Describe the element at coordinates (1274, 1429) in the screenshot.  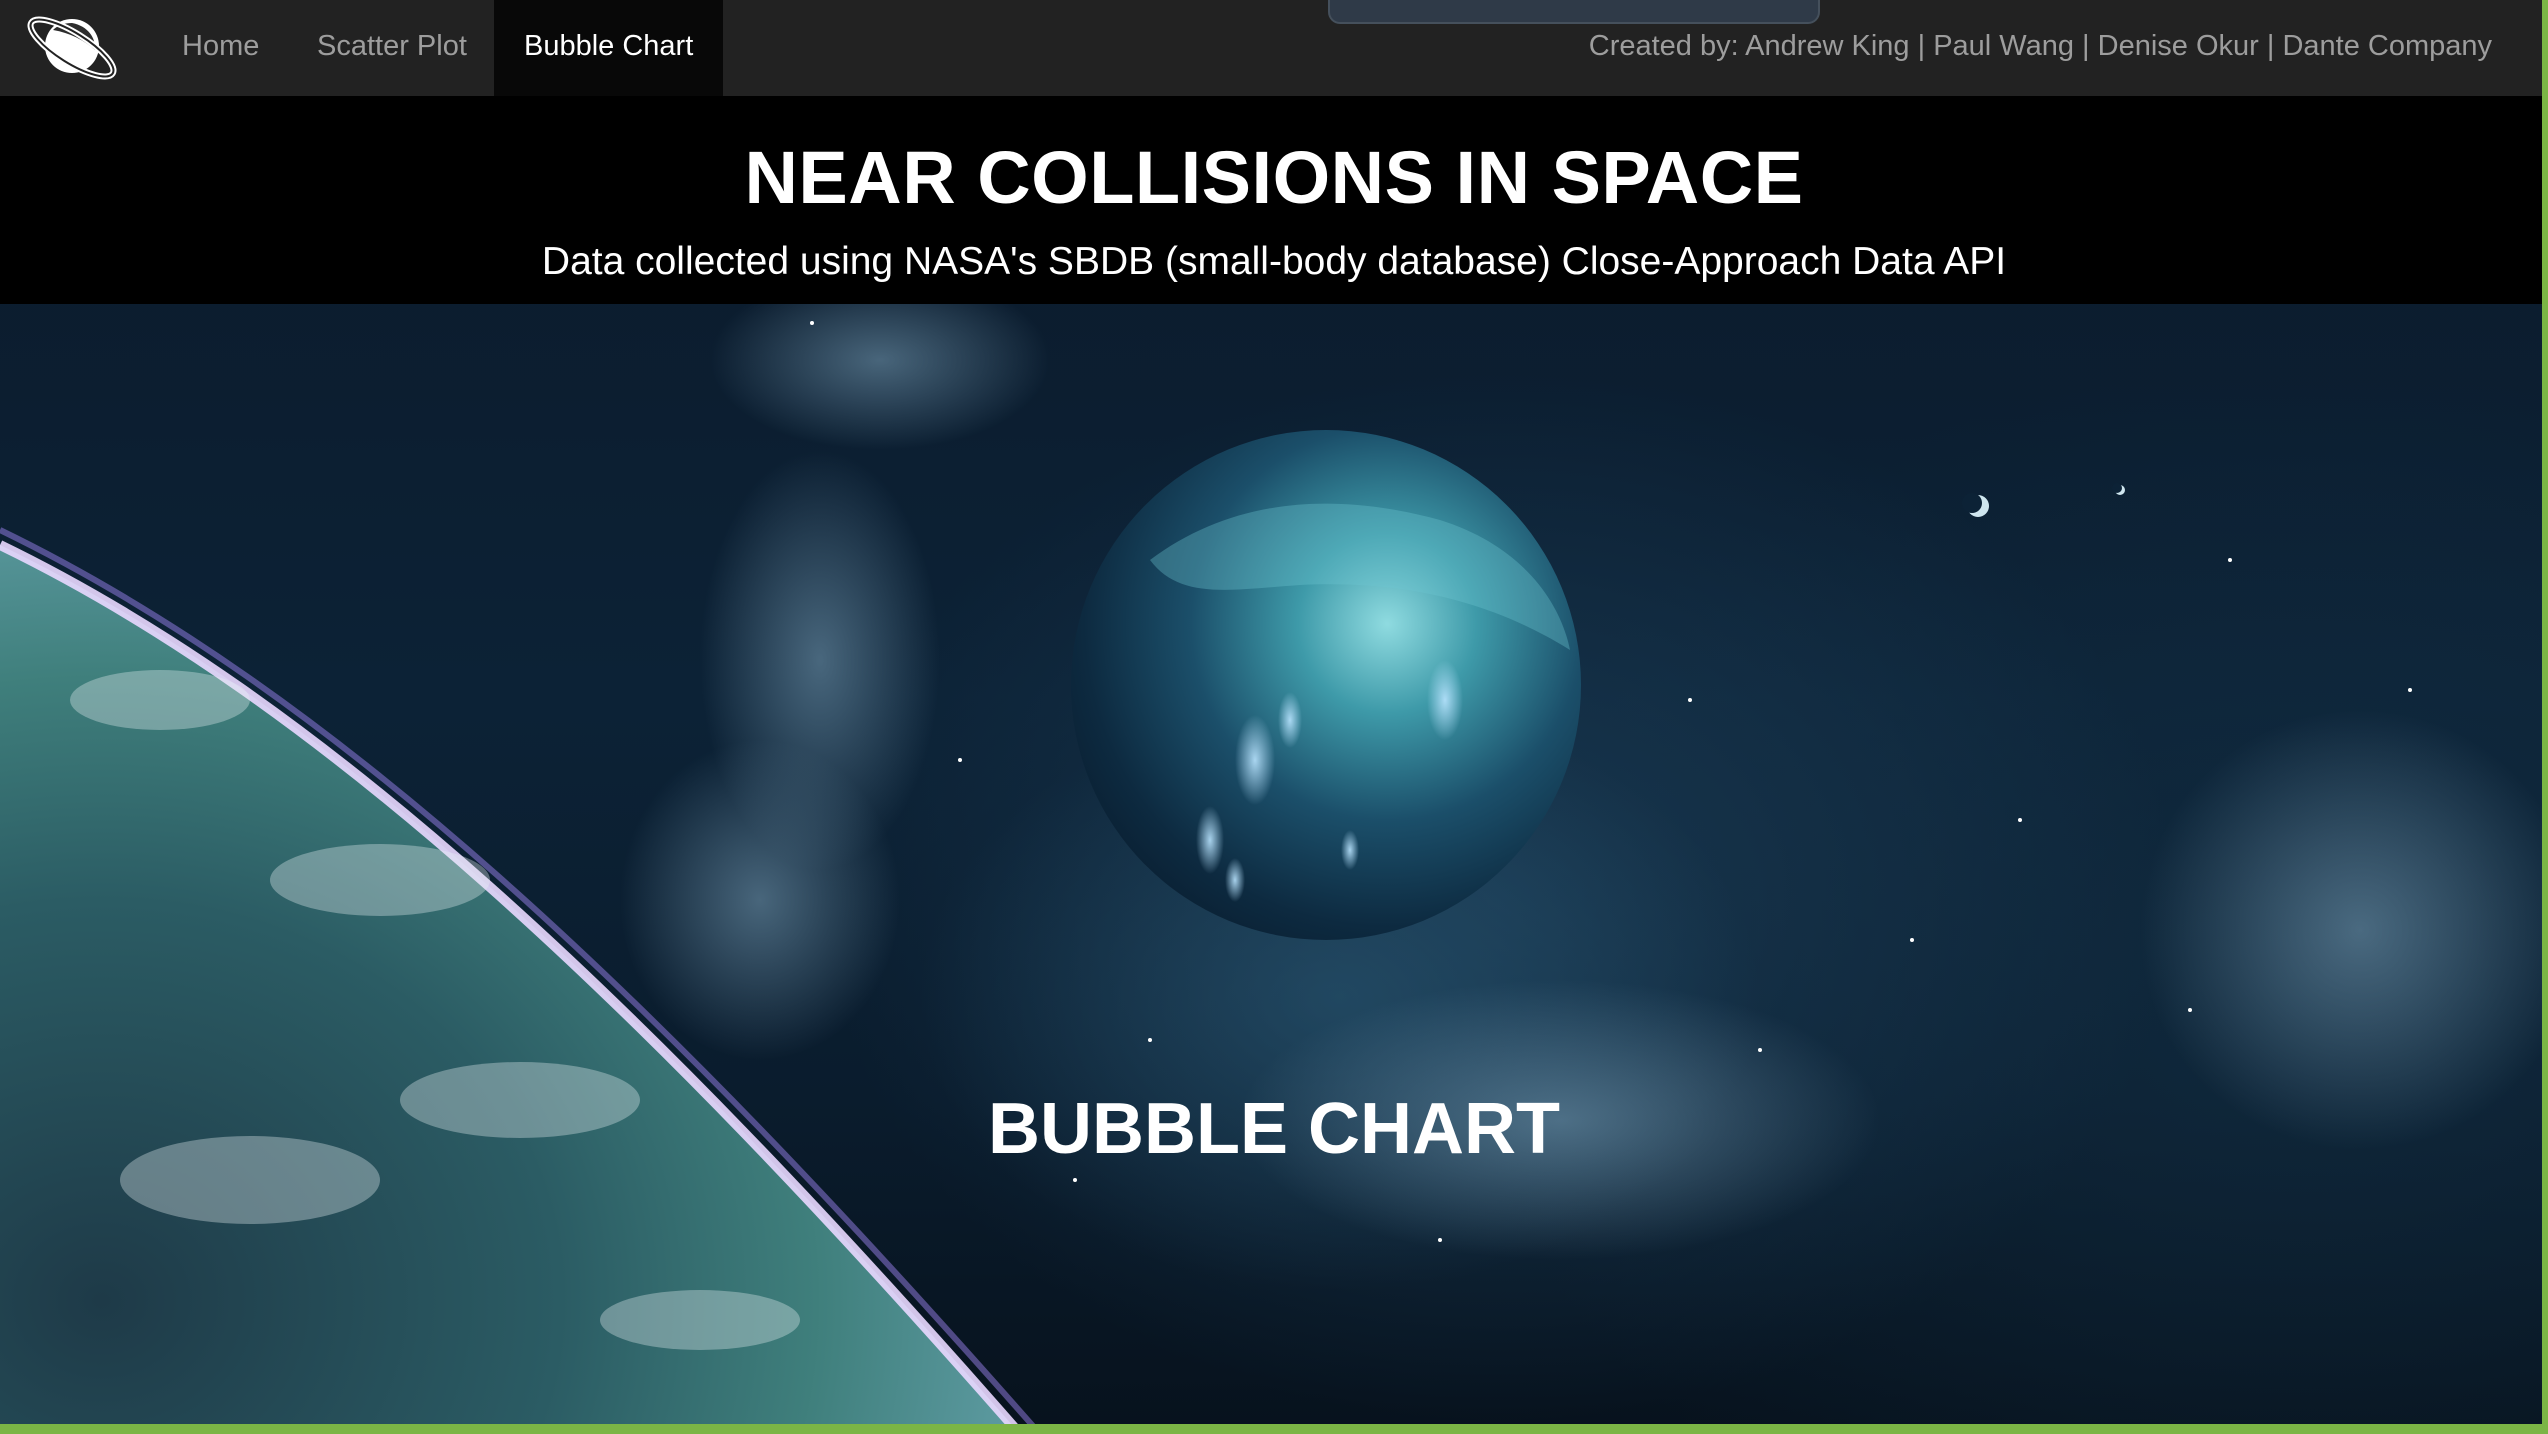
I see `window-edge-bottom` at that location.